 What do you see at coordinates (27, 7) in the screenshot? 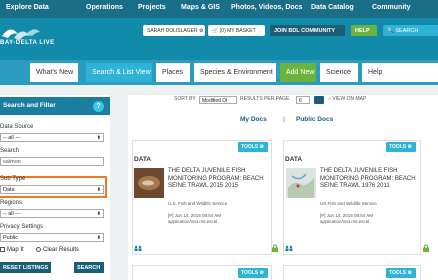
I see `nav-item-explore-data: Explore Data` at bounding box center [27, 7].